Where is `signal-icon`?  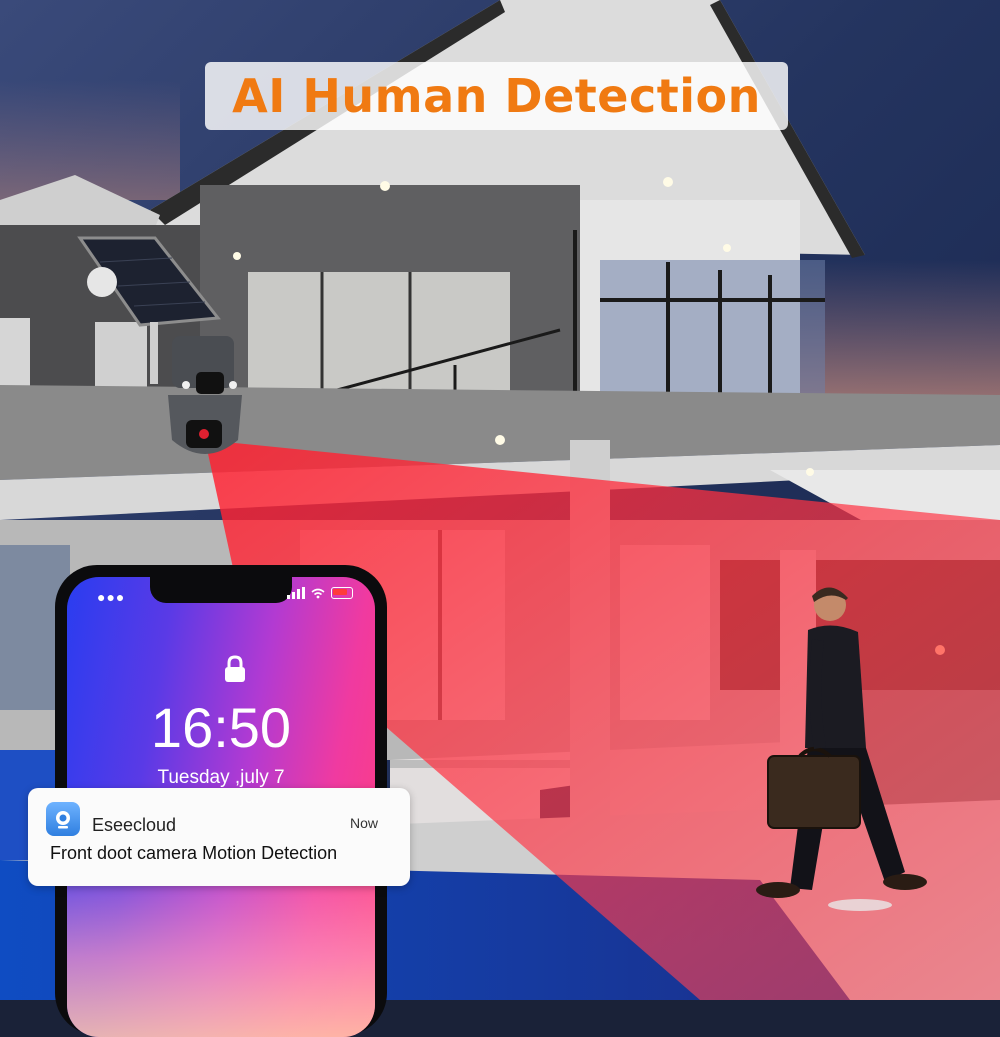 signal-icon is located at coordinates (296, 593).